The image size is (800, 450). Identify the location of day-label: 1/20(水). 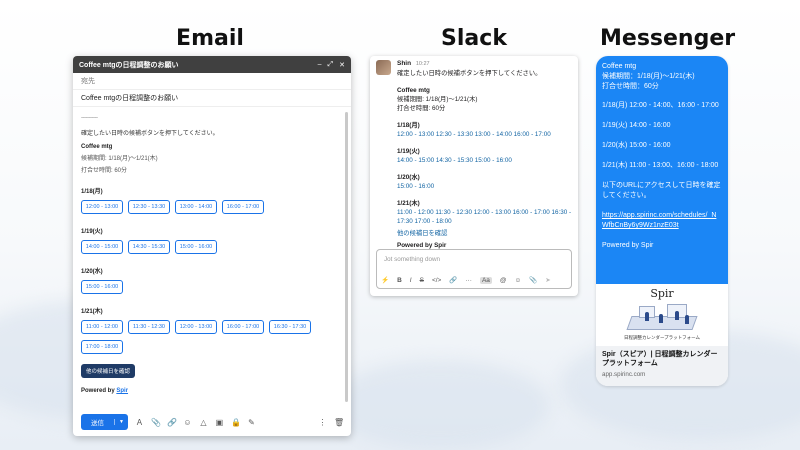
(92, 272).